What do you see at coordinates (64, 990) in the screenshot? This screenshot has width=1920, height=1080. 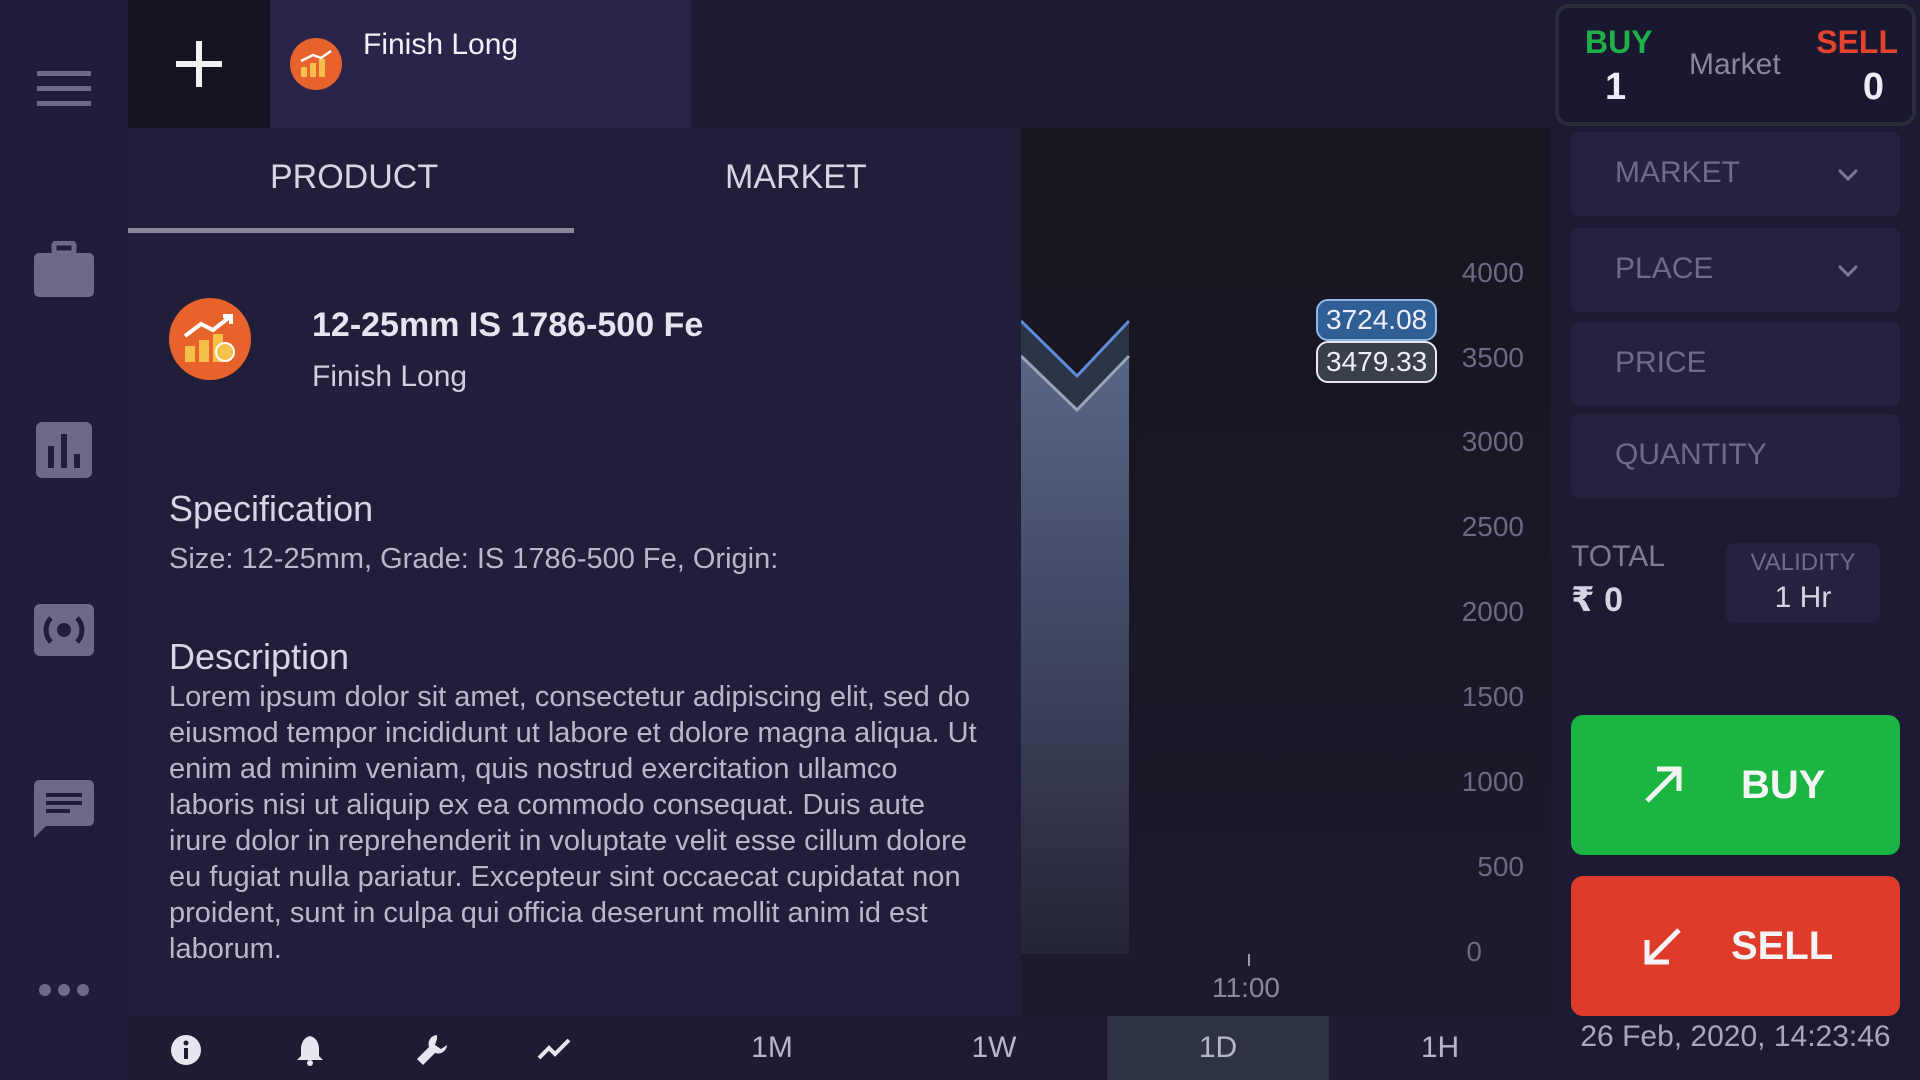 I see `more-icon` at bounding box center [64, 990].